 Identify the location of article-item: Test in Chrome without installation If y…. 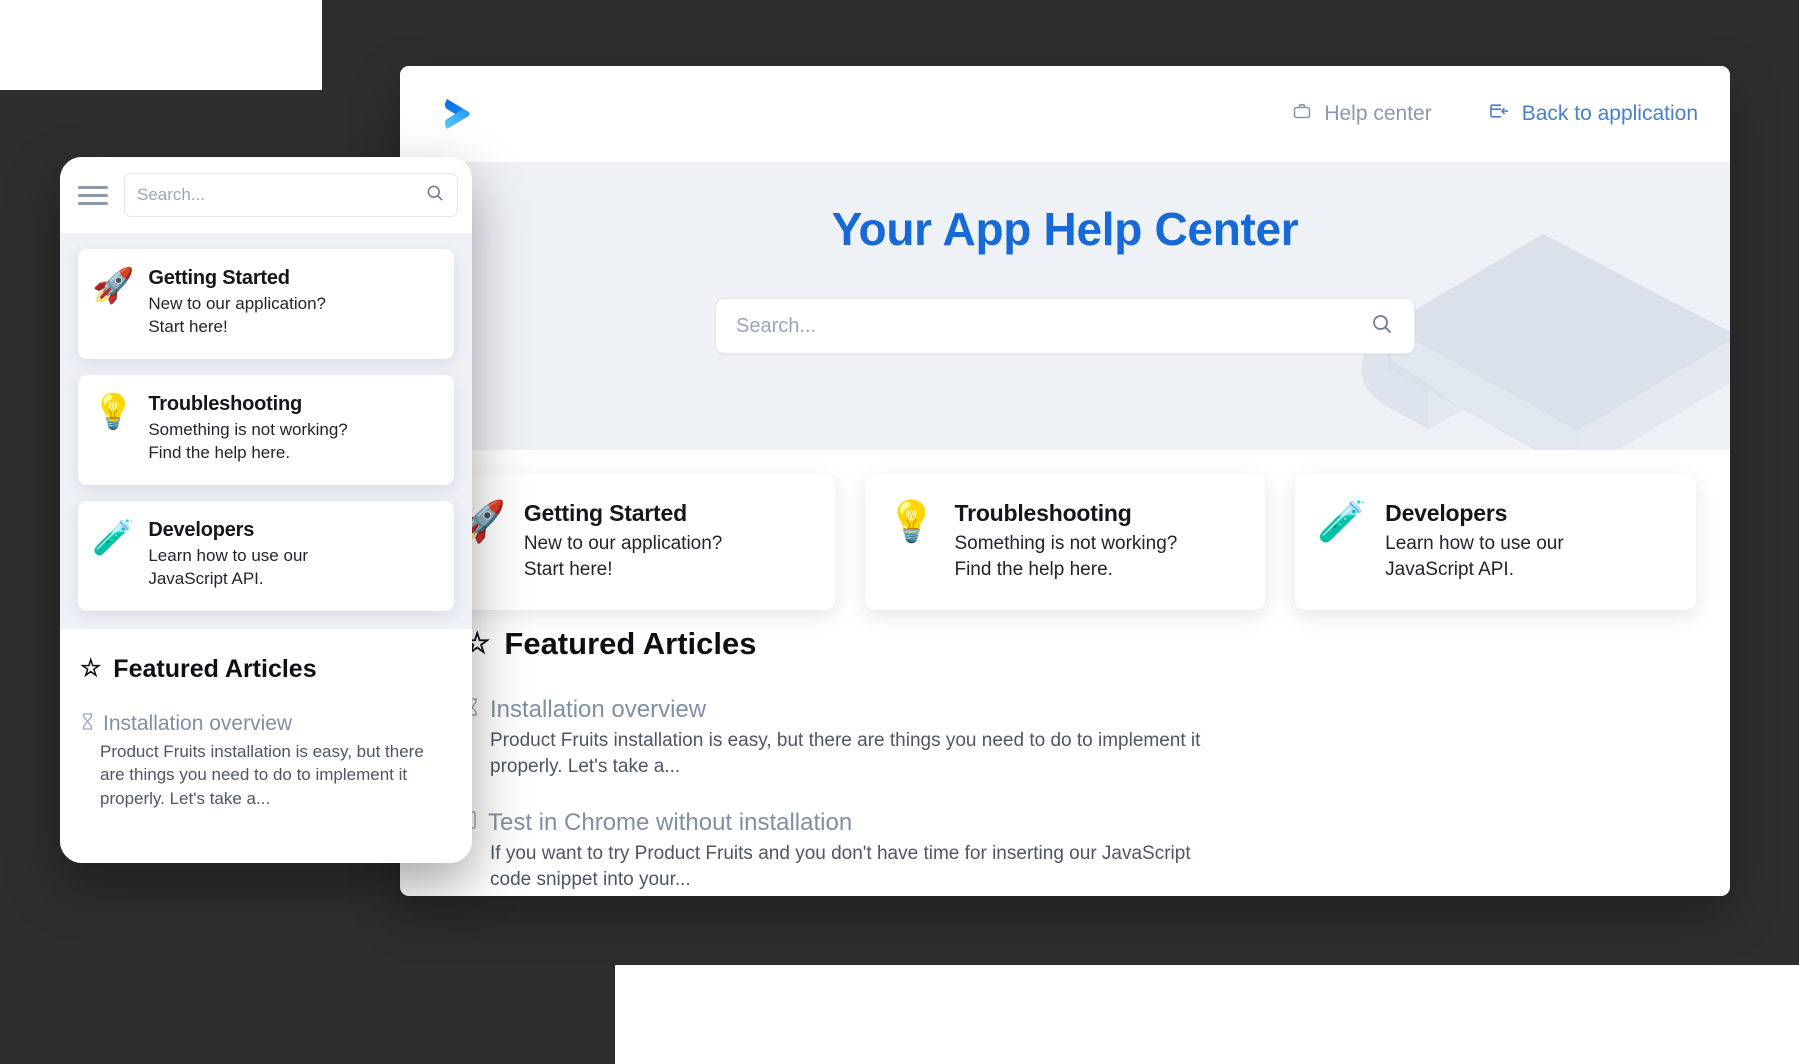
(1080, 850).